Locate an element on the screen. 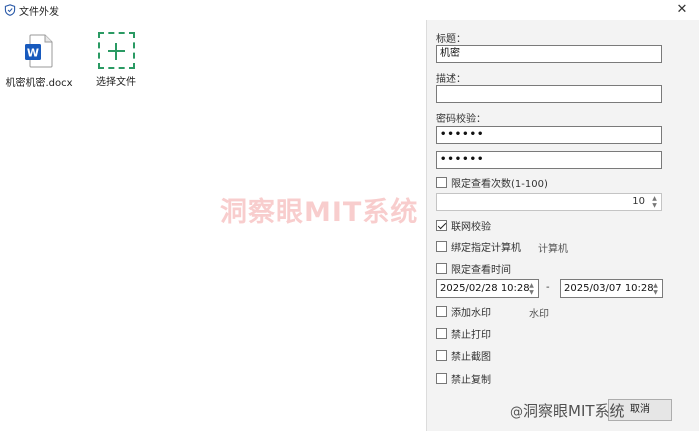 The image size is (699, 431). watermark-option: 添加水印 is located at coordinates (463, 311).